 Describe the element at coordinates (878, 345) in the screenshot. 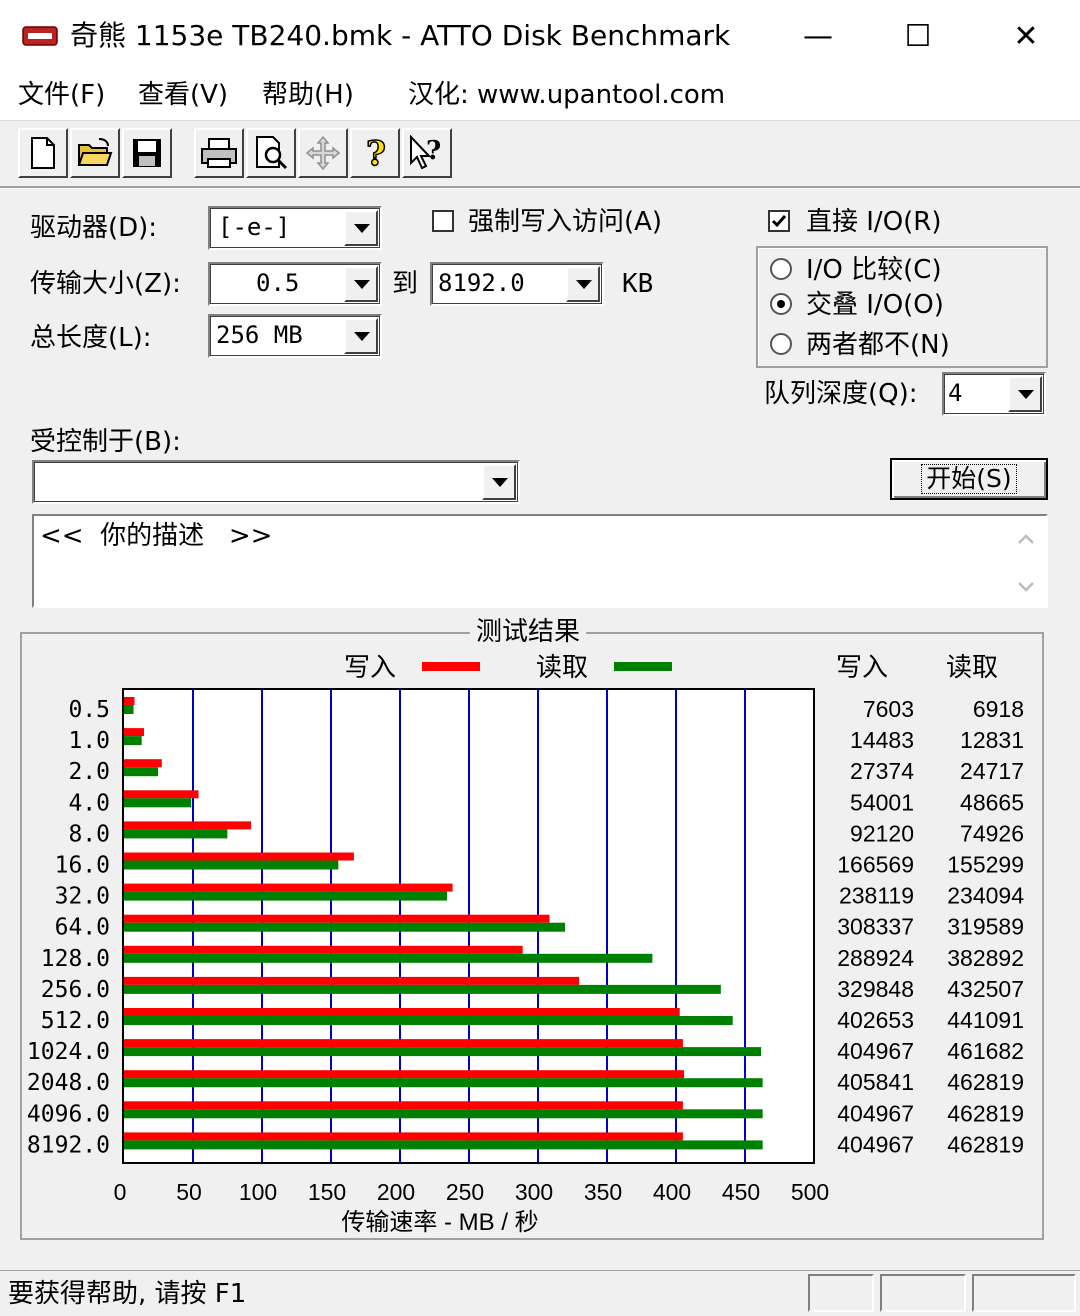

I see `neither-label: 两者都不(N)` at that location.